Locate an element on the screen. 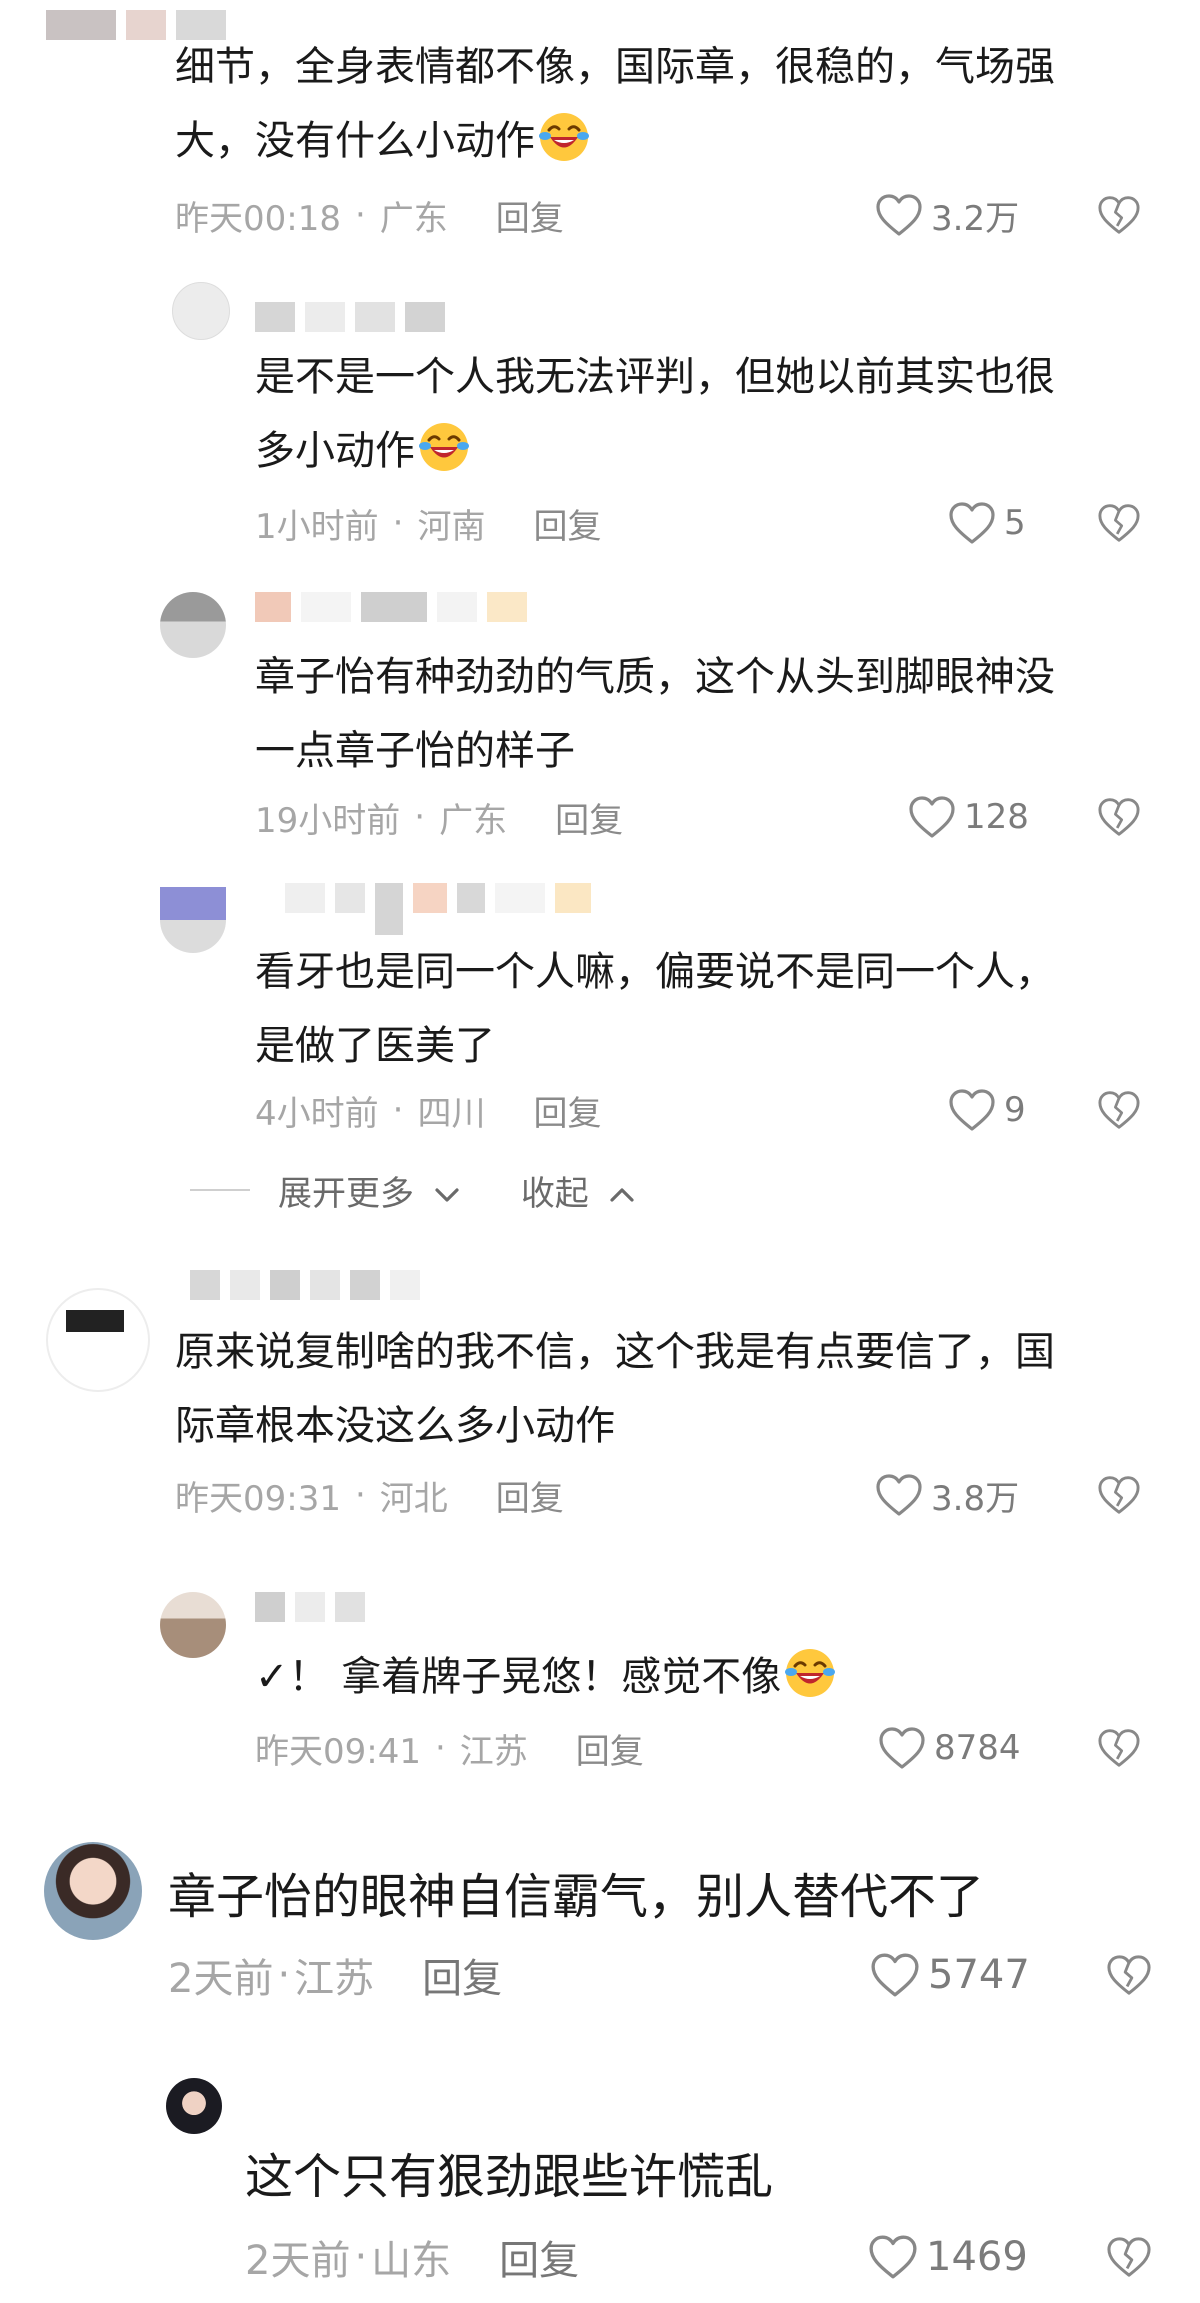 The image size is (1200, 2303). comment-location: 江苏 is located at coordinates (334, 1979).